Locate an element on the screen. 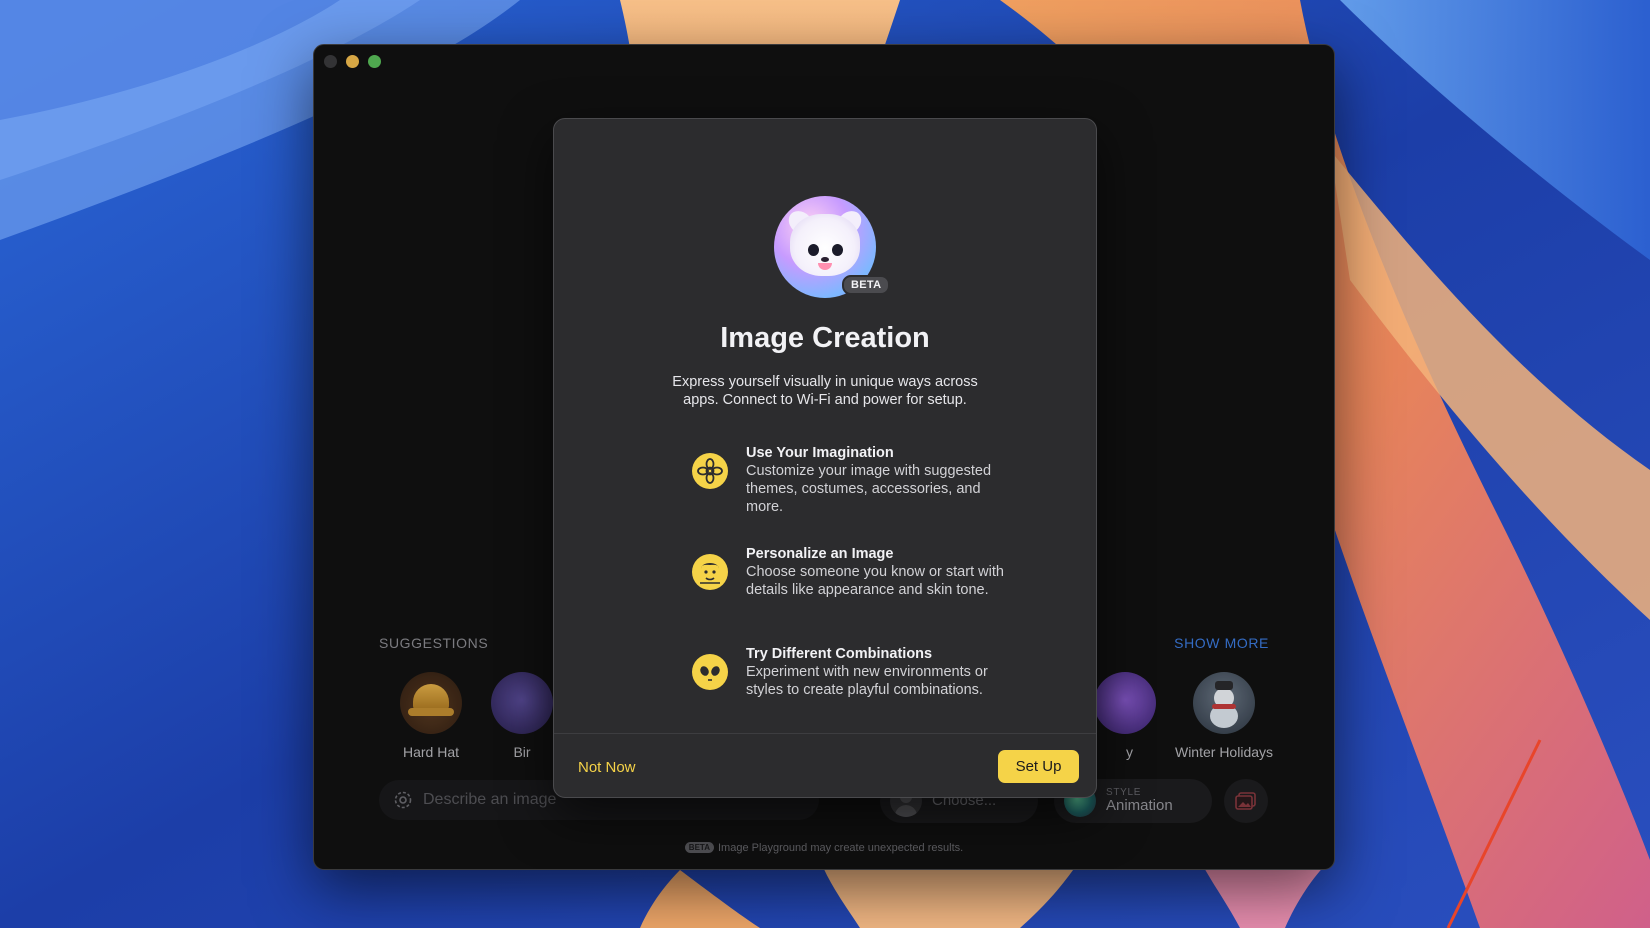 This screenshot has height=928, width=1650. feature-title: Personalize an Image is located at coordinates (820, 554).